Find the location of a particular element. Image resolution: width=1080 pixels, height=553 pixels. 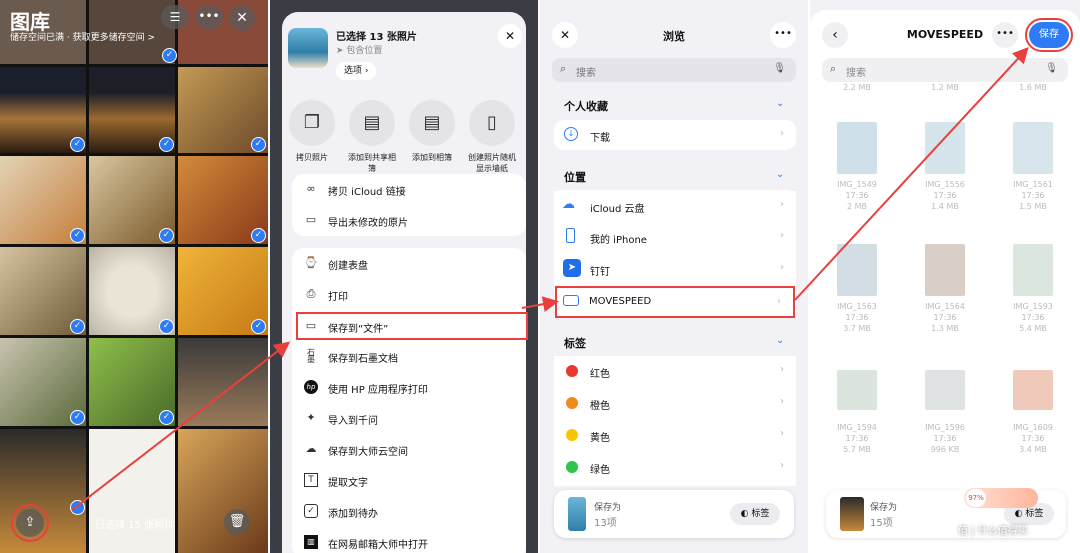

action-create-wallpaper: ▯ 创建照片随机显示墙纸 is located at coordinates (492, 137).